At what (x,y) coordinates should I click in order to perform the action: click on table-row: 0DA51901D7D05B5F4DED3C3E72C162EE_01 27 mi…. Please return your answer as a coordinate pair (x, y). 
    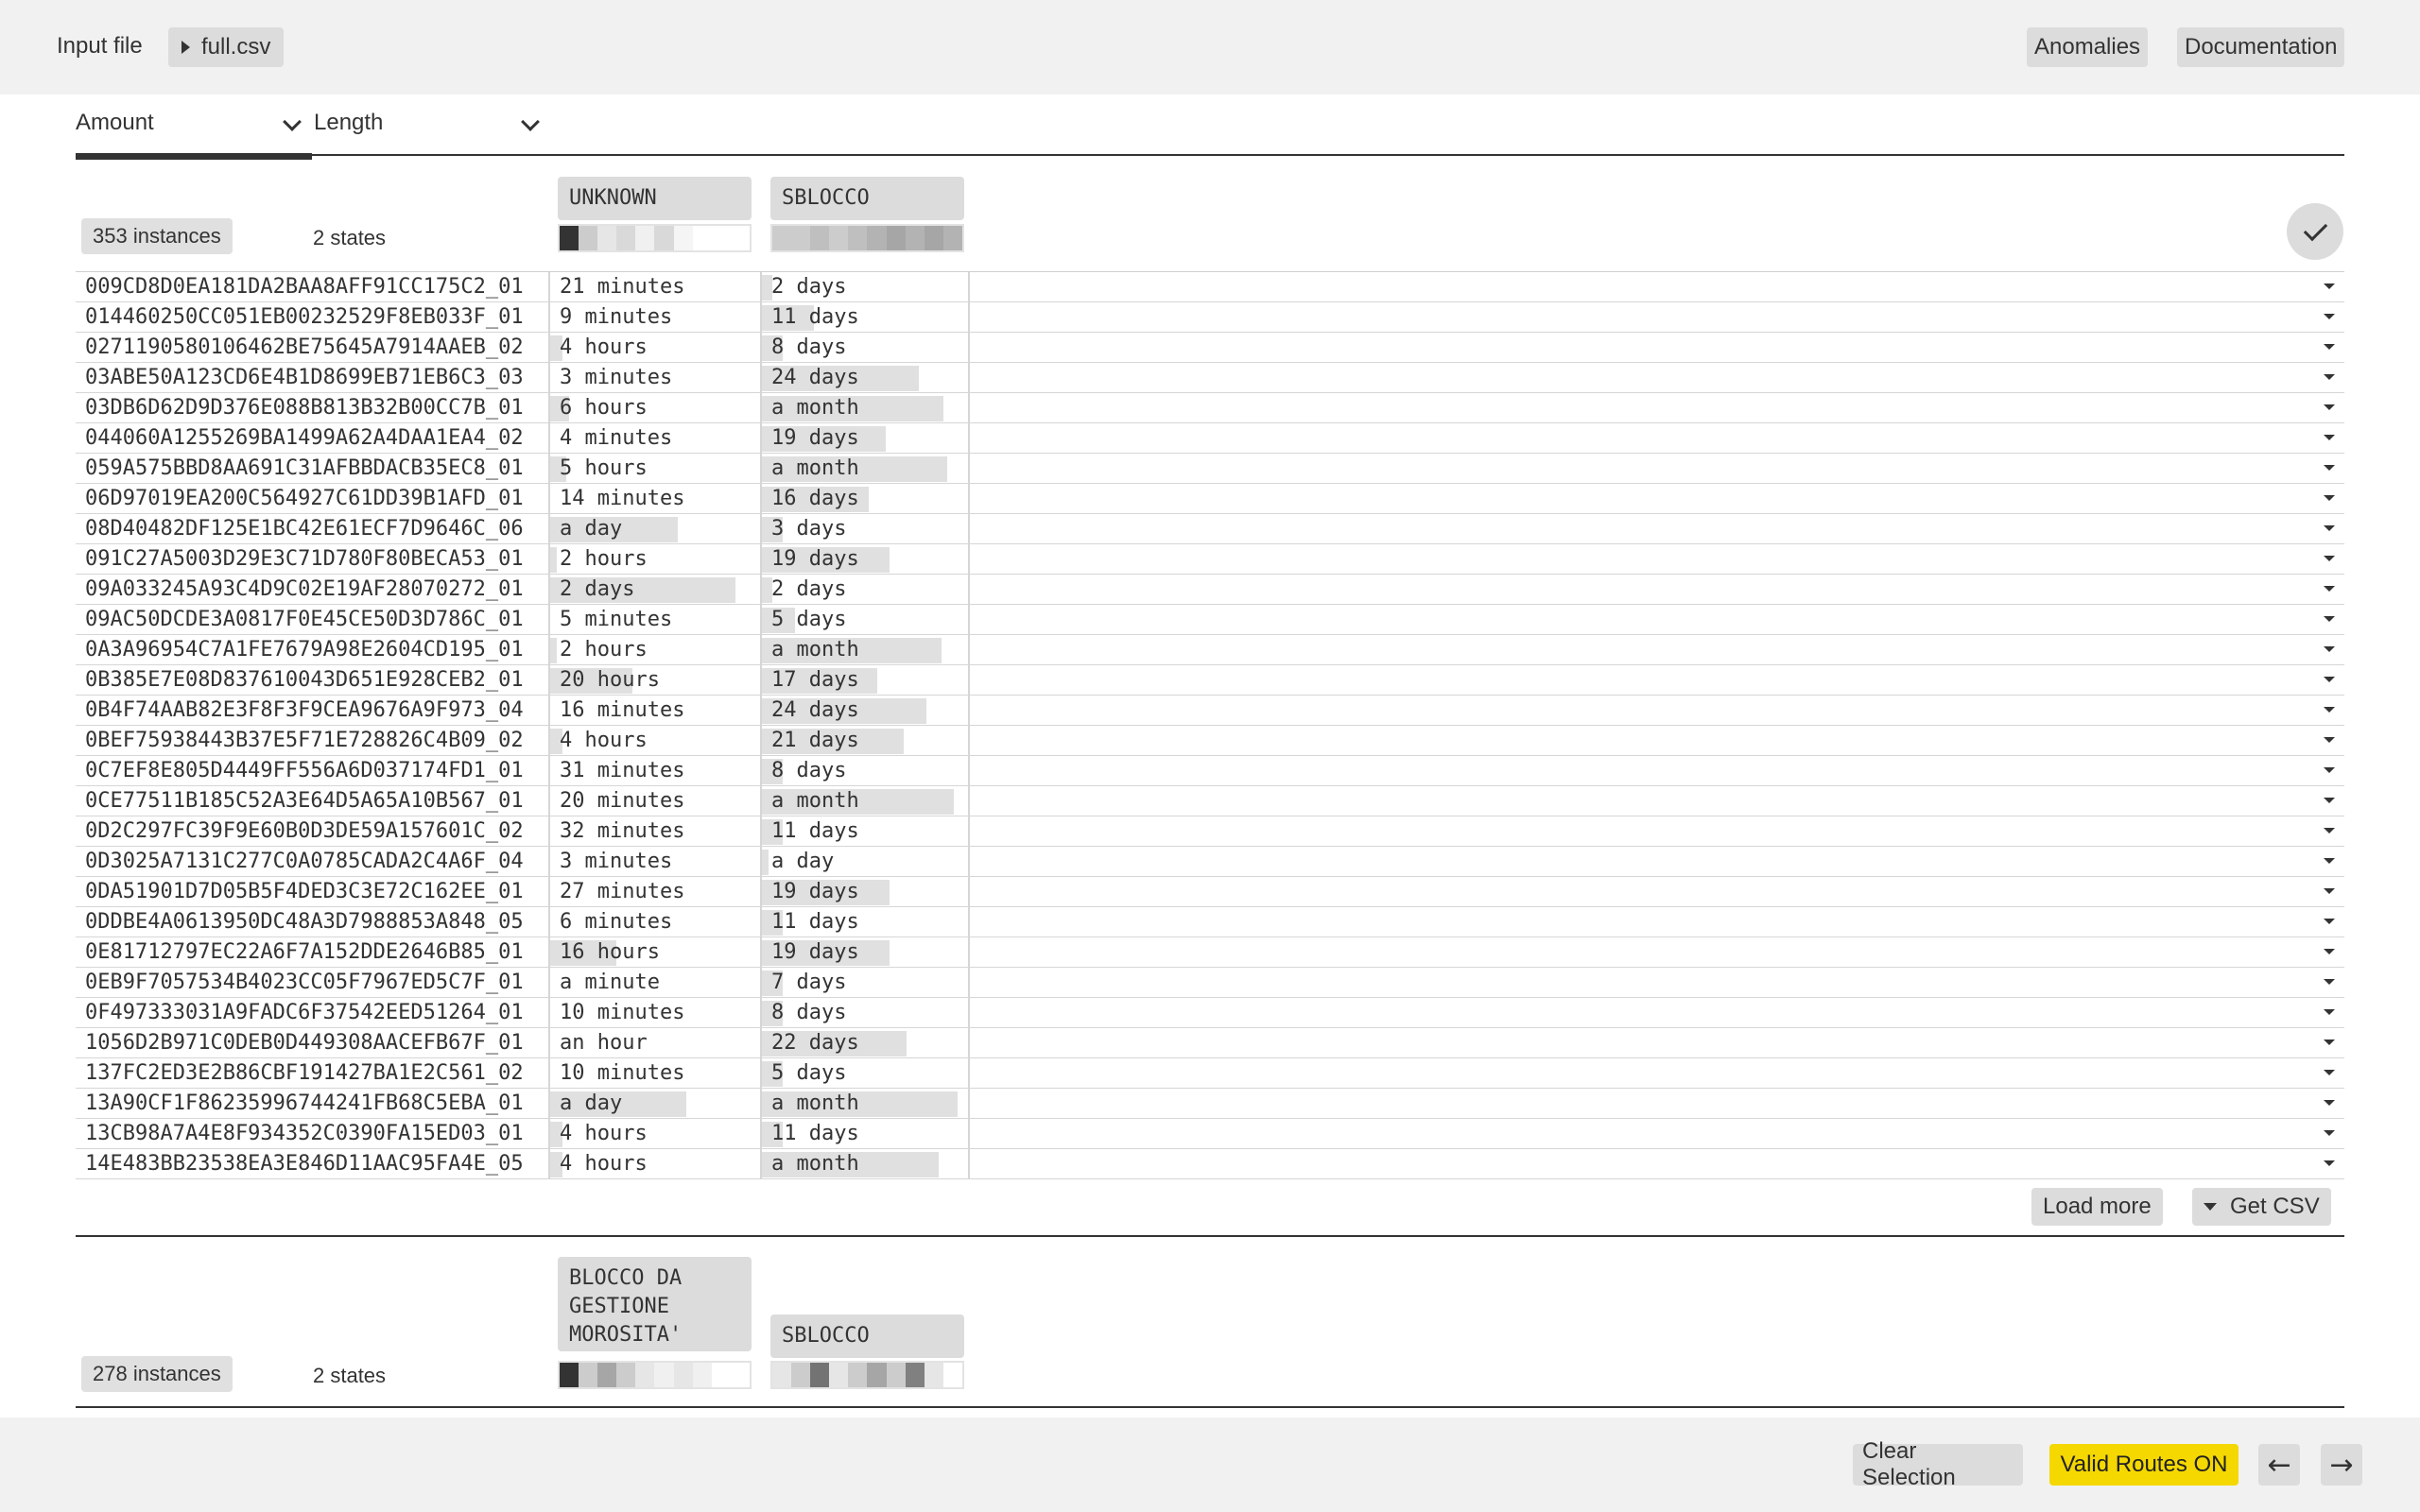
    Looking at the image, I should click on (1210, 892).